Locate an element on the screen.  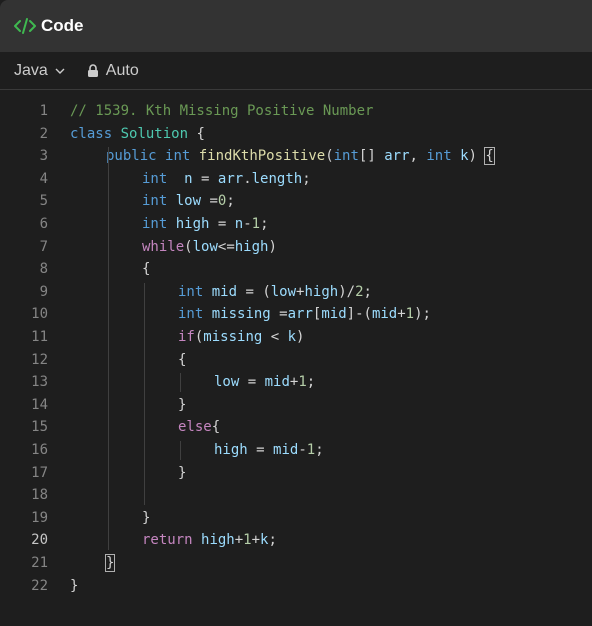
line-number: 5 is located at coordinates (43, 201).